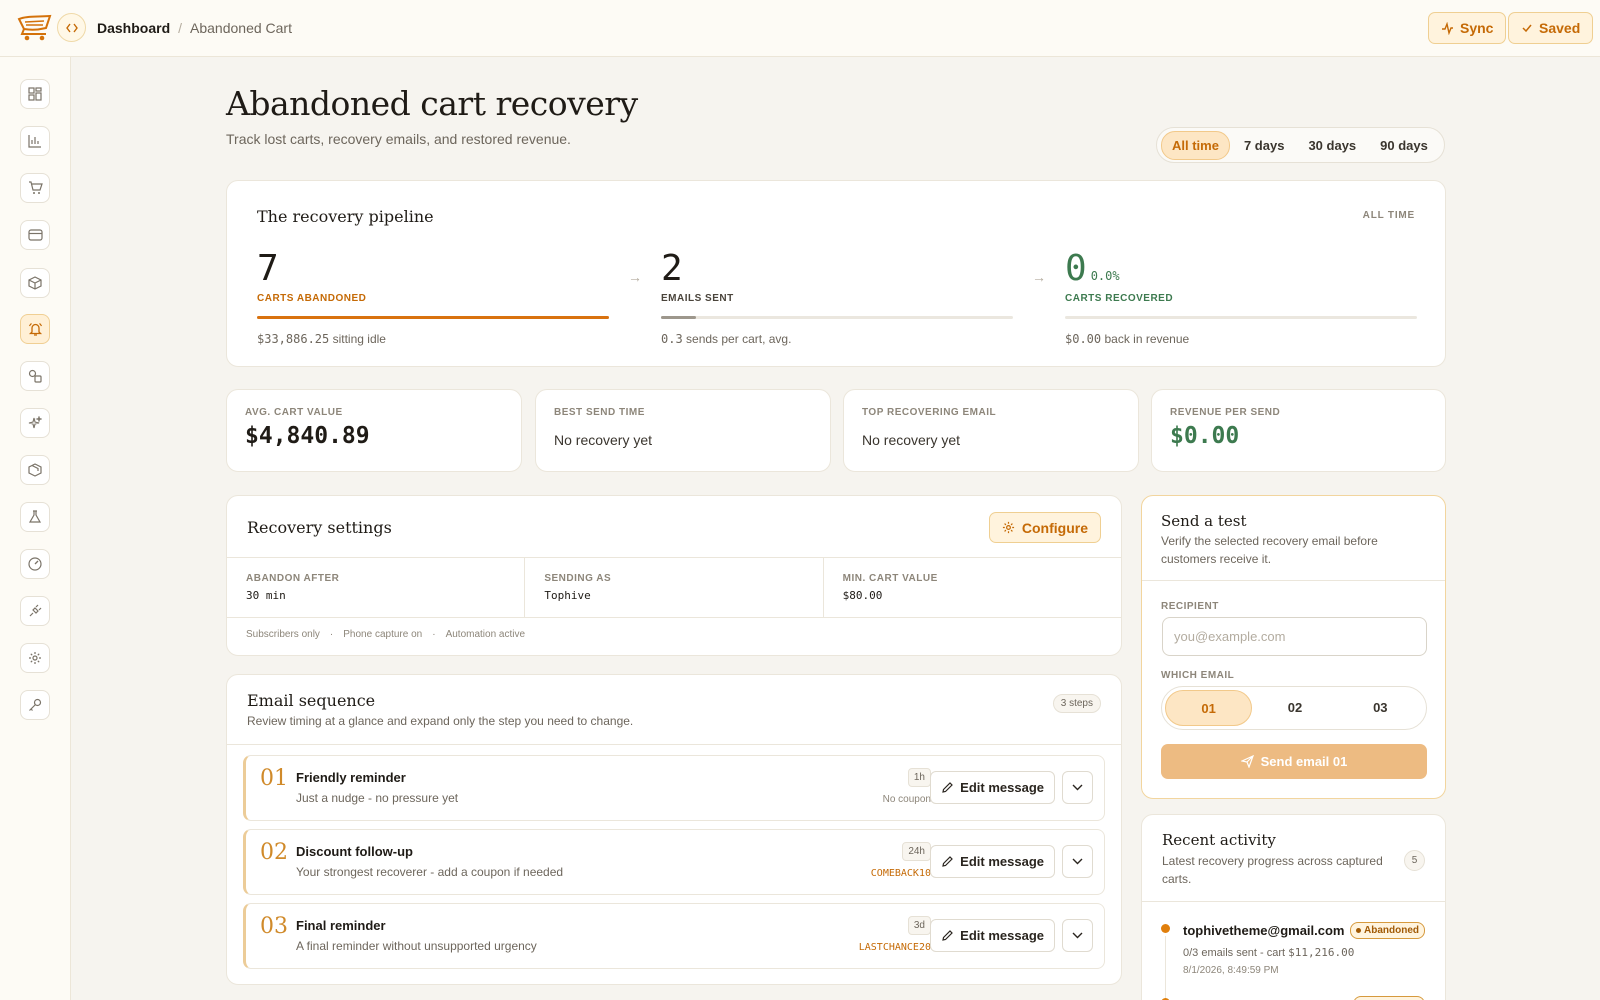 This screenshot has width=1600, height=1000. What do you see at coordinates (1241, 317) in the screenshot?
I see `stage-recovered-bar` at bounding box center [1241, 317].